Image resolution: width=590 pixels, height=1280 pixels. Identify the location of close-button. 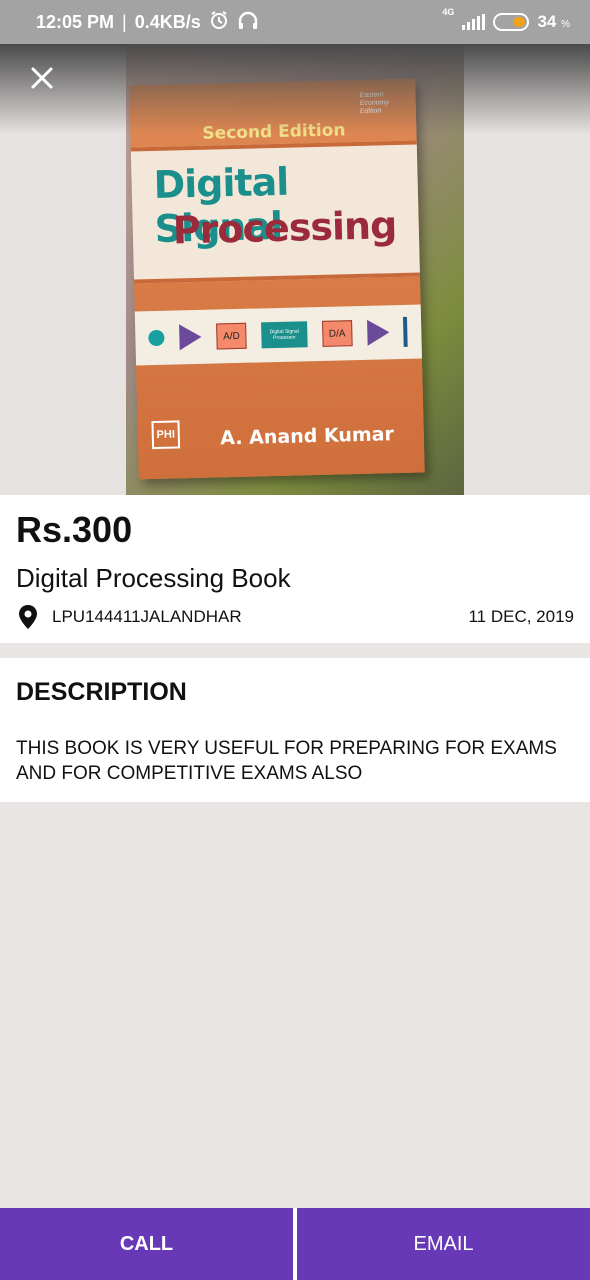
(42, 80).